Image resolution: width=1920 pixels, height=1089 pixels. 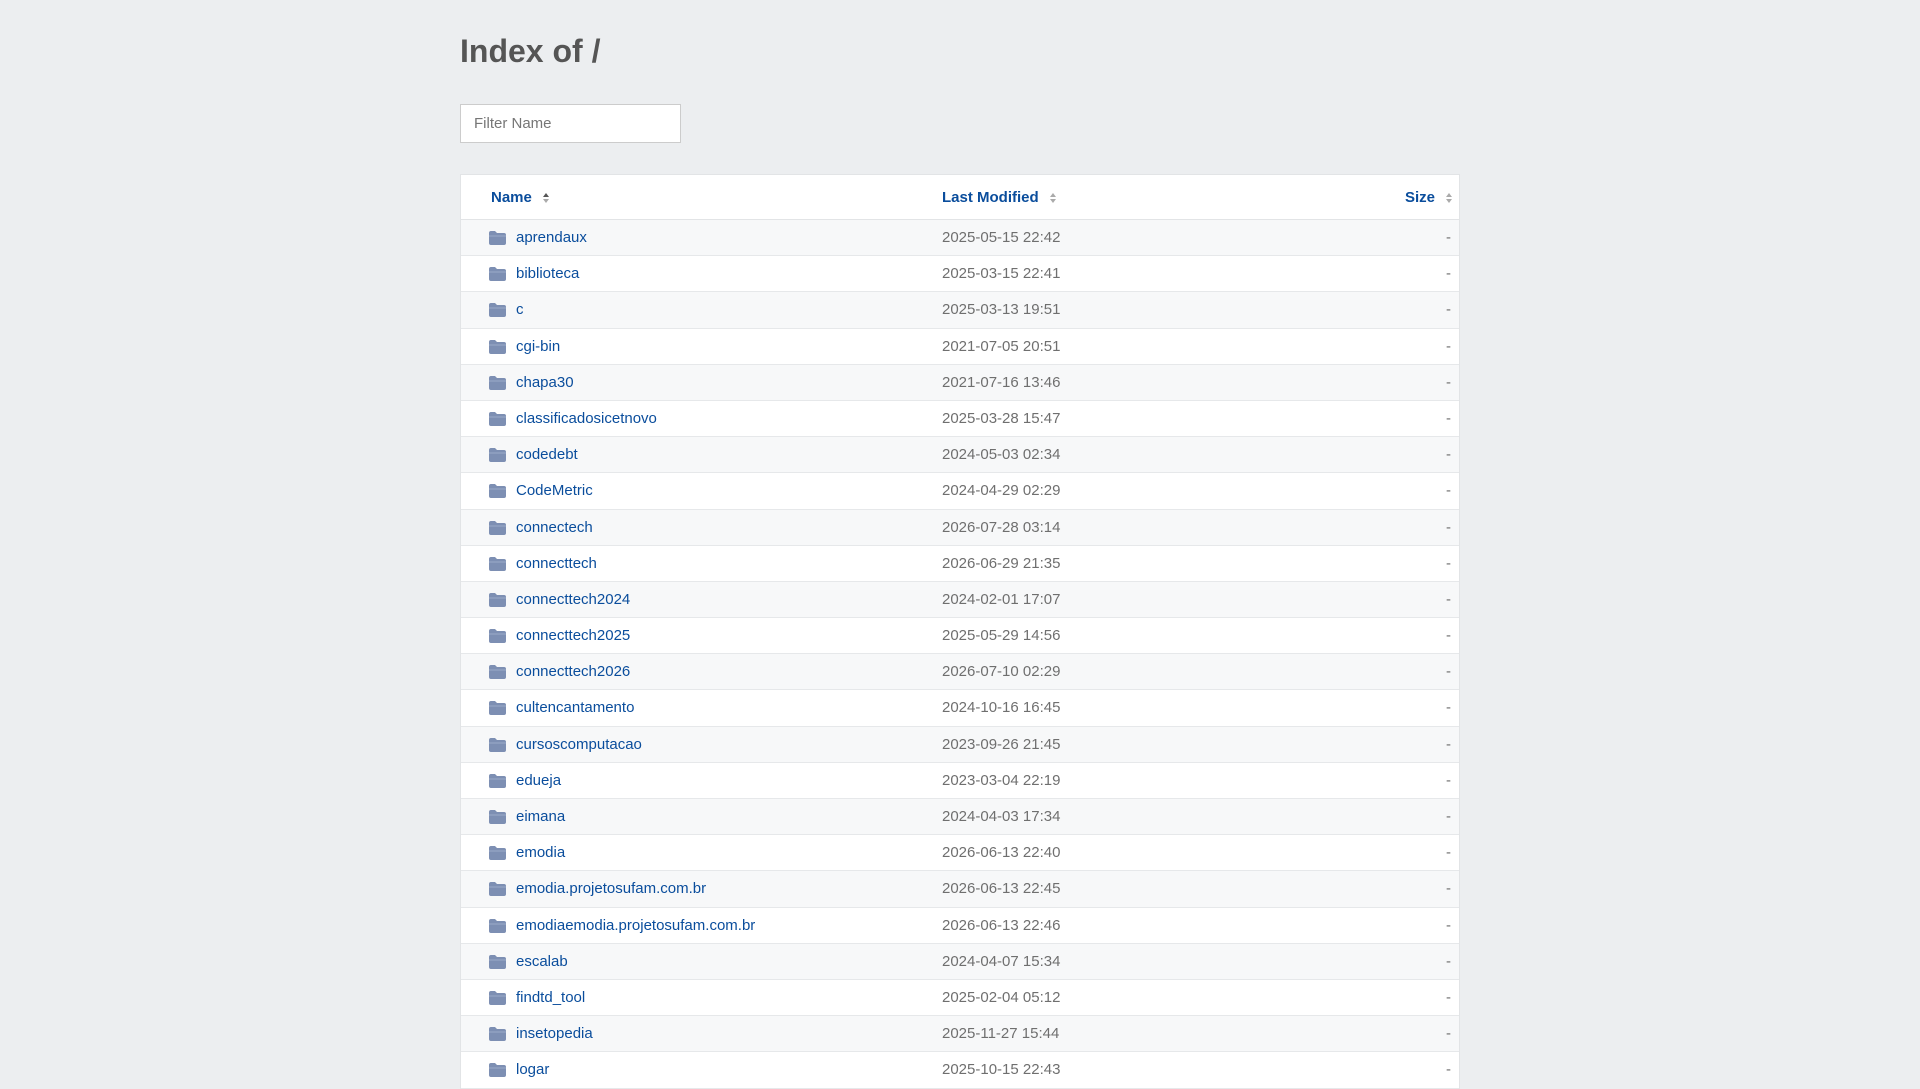 I want to click on table-row: connecttech 2026-06-29 21:35 -, so click(x=960, y=563).